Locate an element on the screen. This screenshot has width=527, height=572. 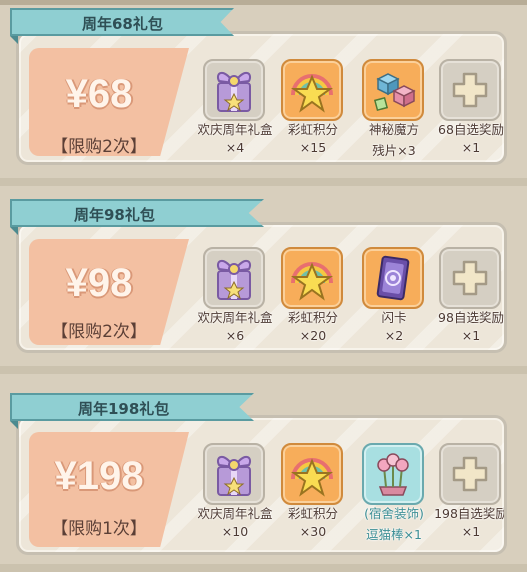
item-qty: ×10 is located at coordinates (235, 531).